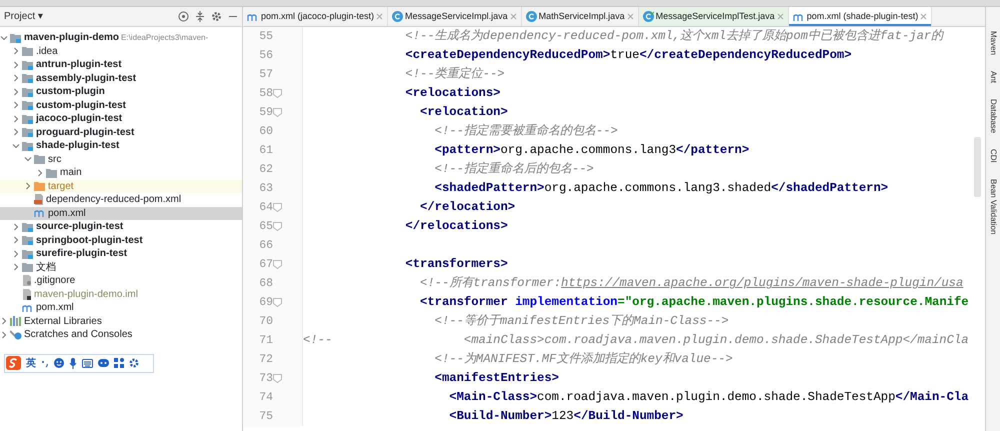  Describe the element at coordinates (762, 283) in the screenshot. I see `link: https://maven.apache.org/plugins/maven-shade-plugin/usa` at that location.